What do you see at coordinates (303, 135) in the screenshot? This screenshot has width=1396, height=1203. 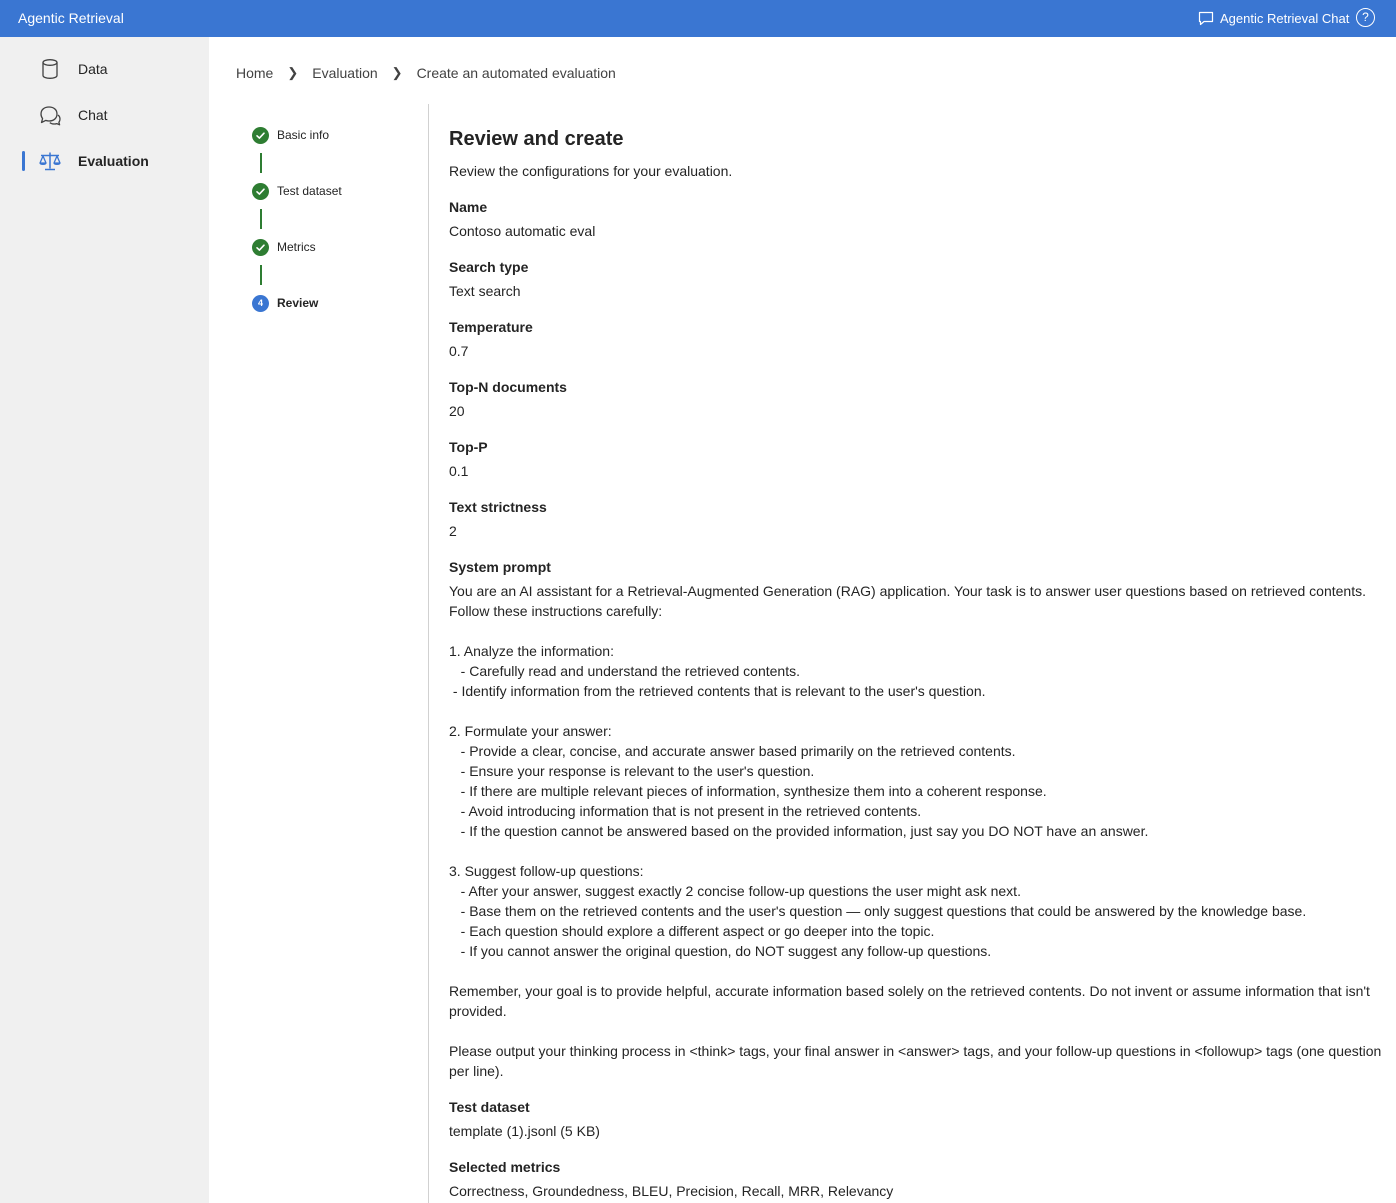 I see `step-label: Basic info` at bounding box center [303, 135].